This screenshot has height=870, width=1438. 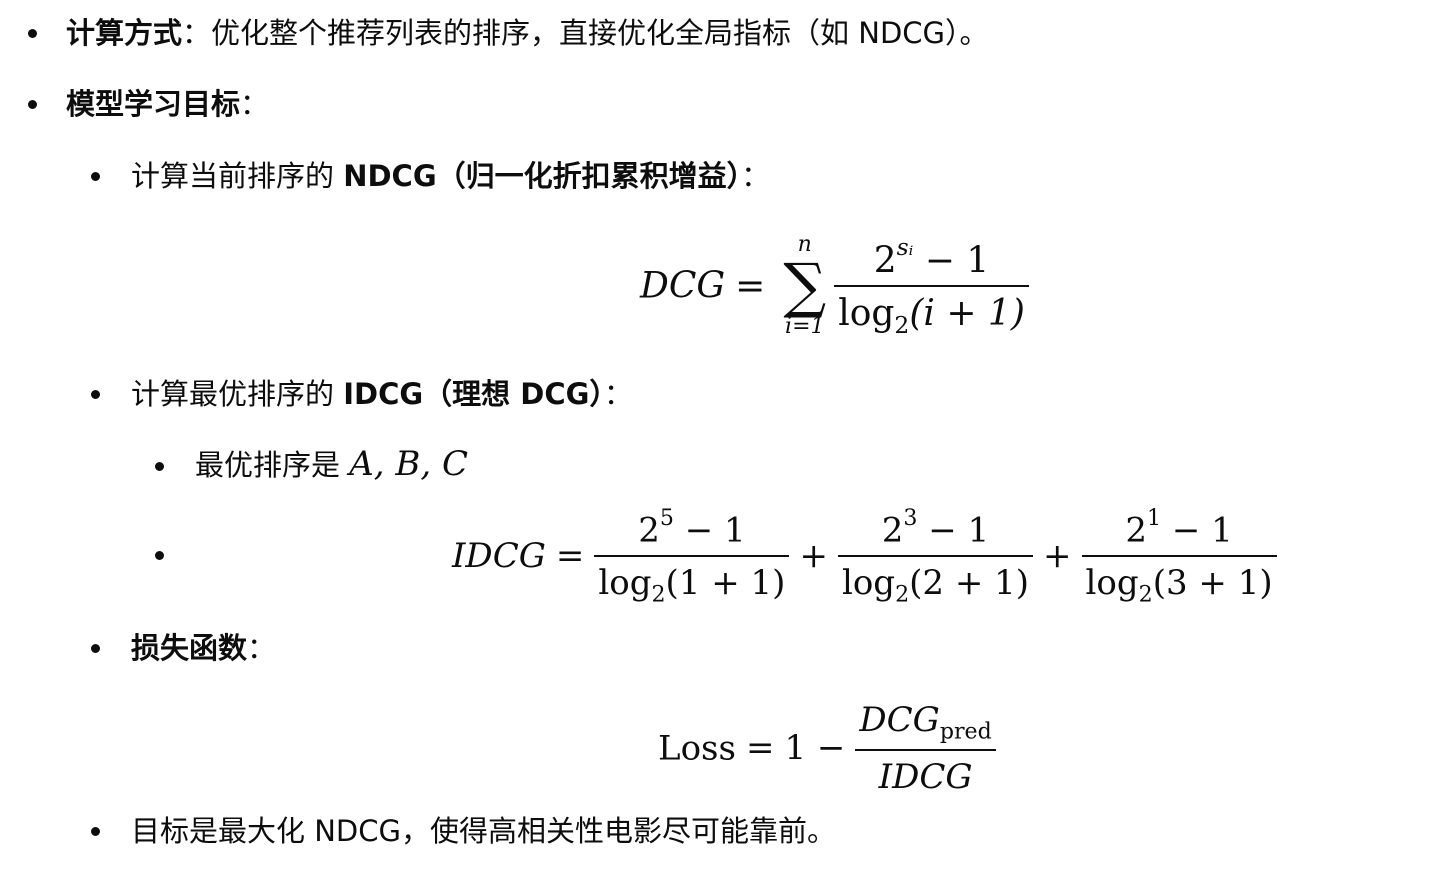 I want to click on bullet-calc-method, so click(x=32, y=33).